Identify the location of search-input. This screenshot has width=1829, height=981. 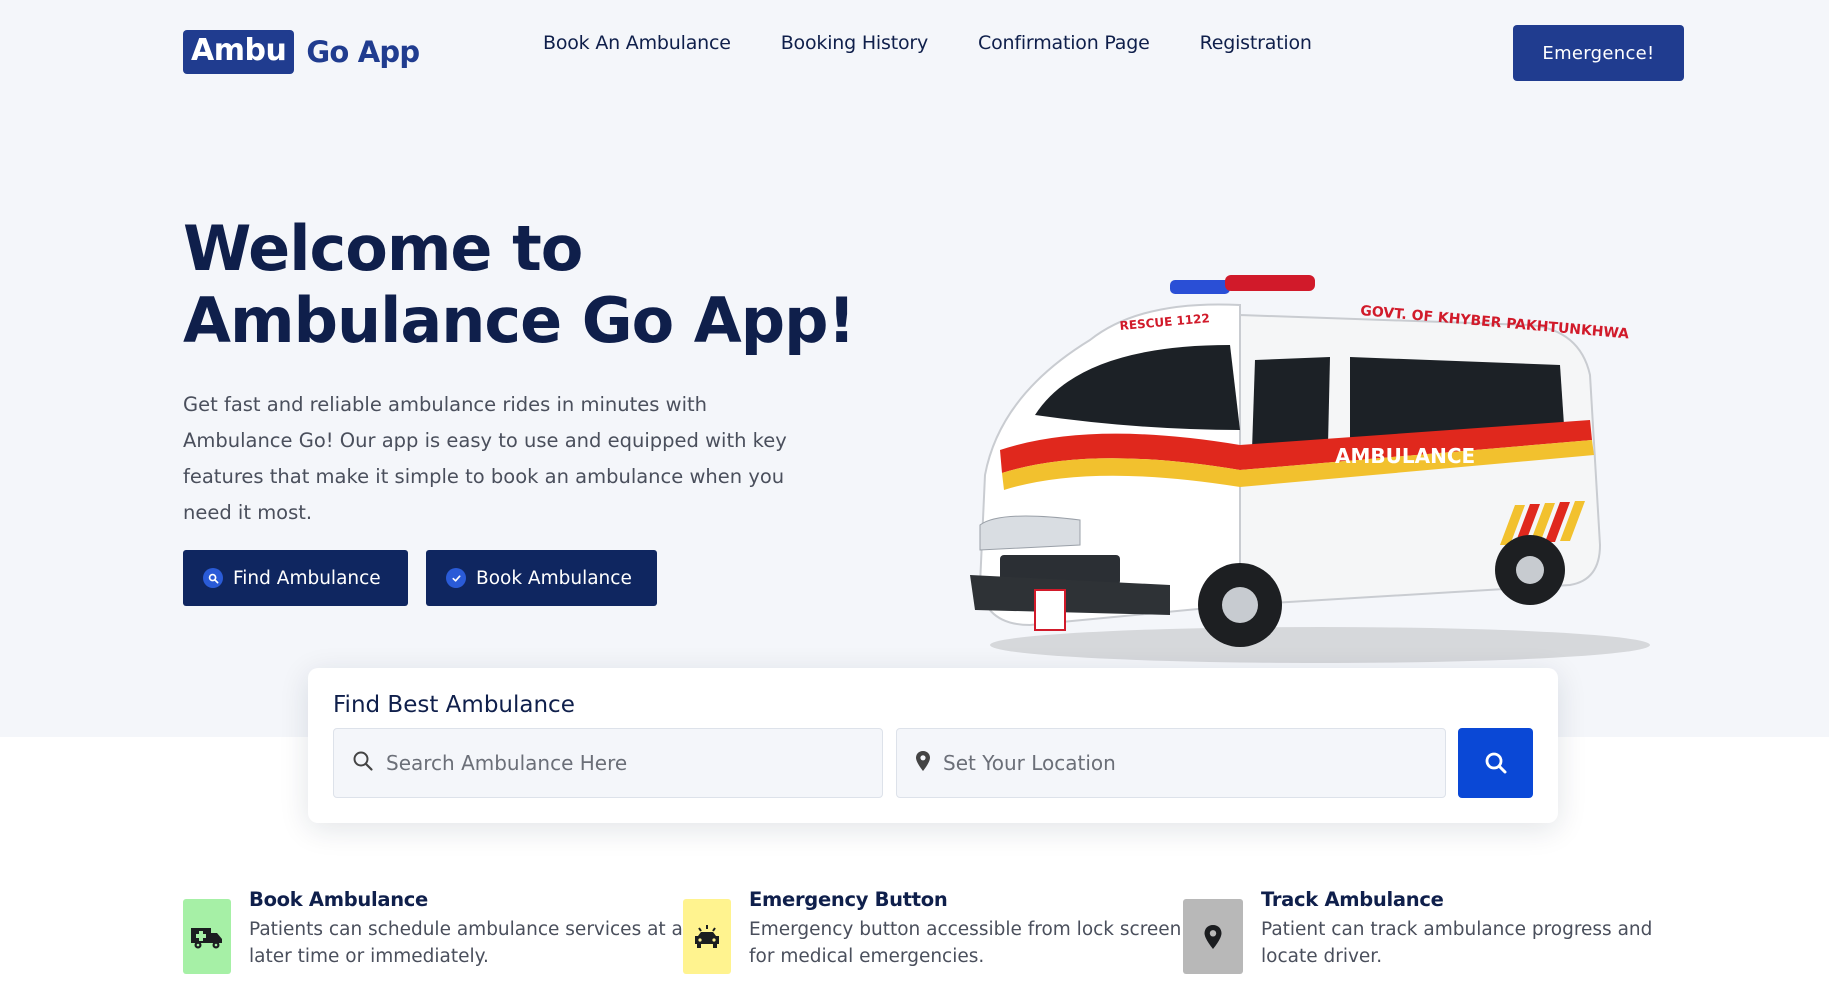
(626, 763).